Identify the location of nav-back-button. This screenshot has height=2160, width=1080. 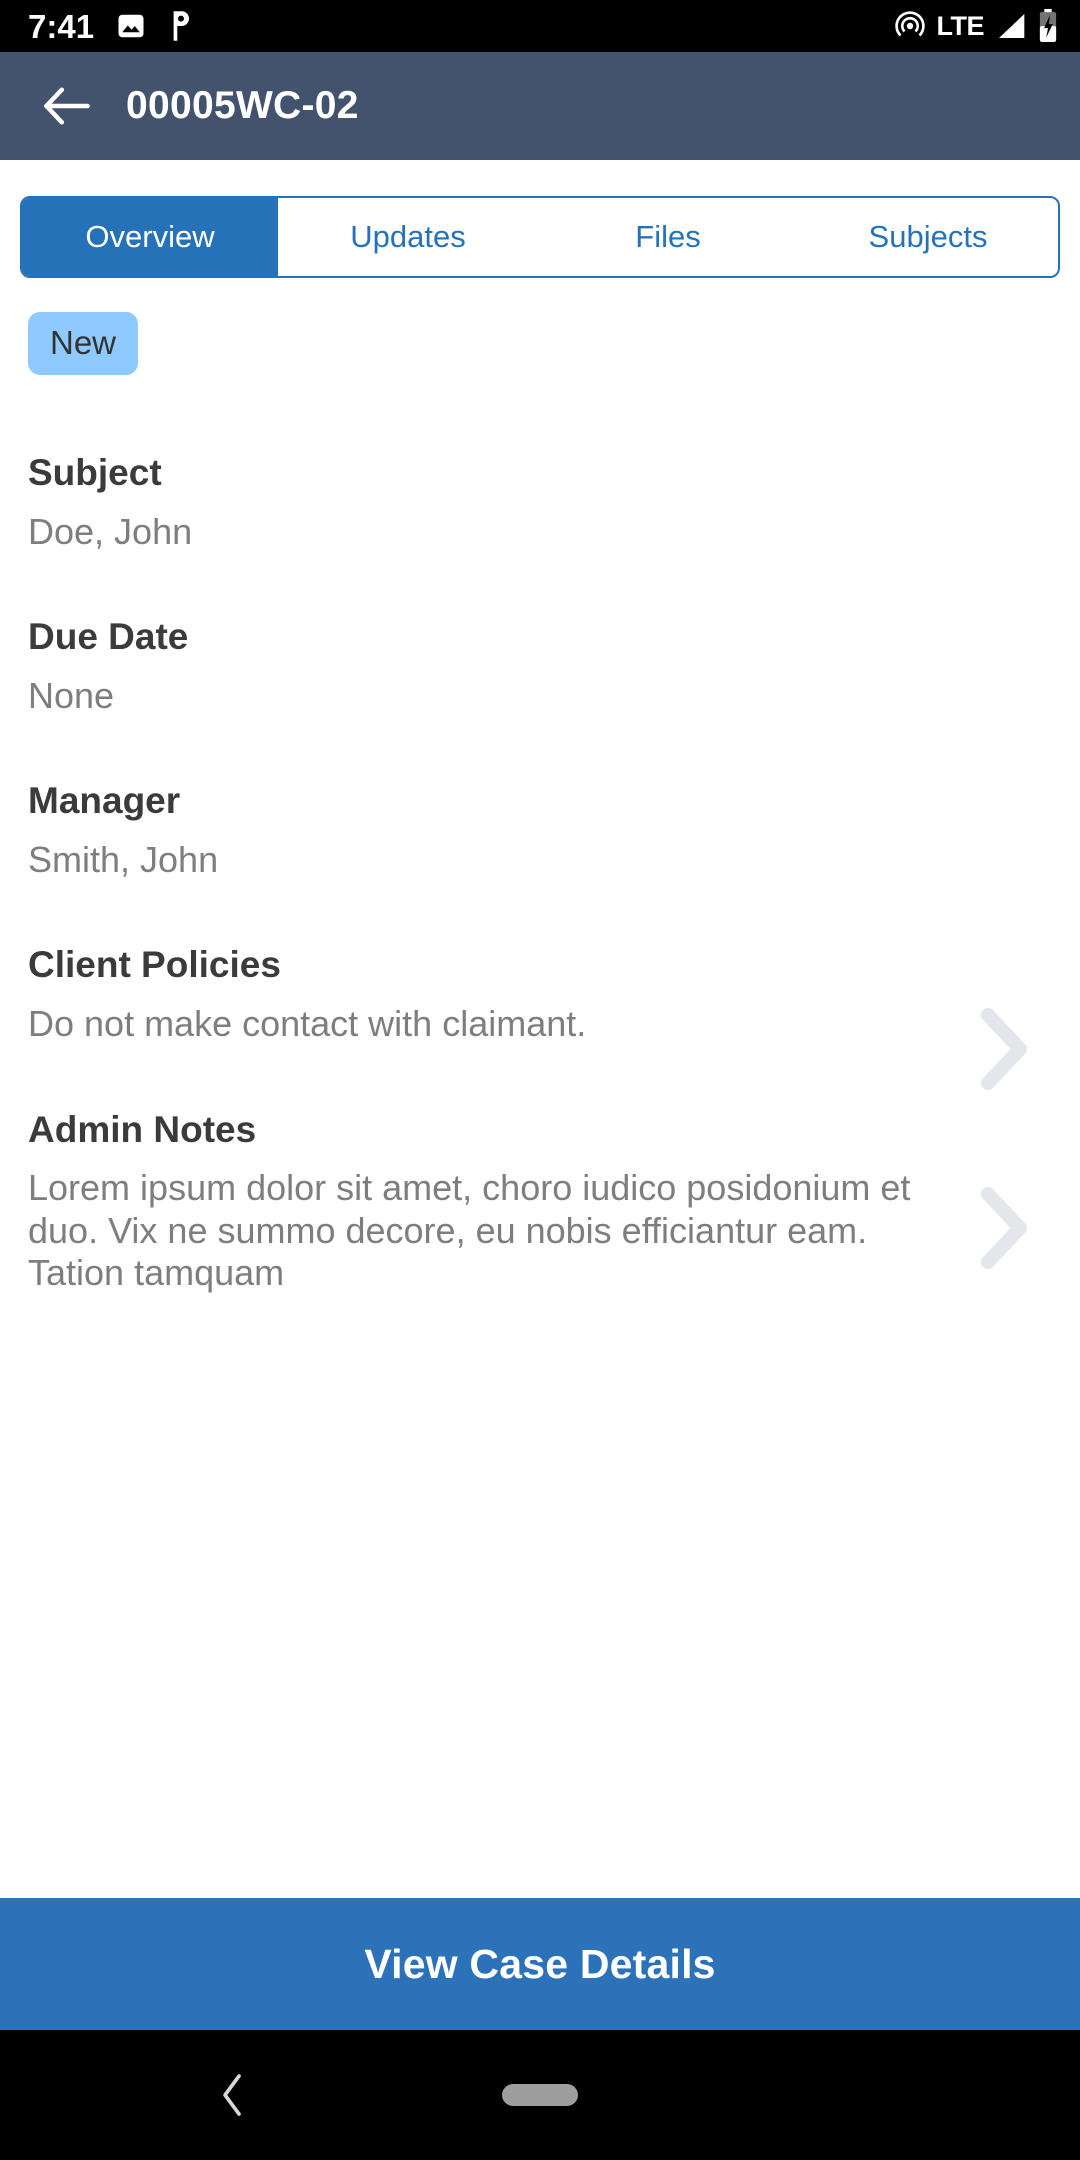
(232, 2095).